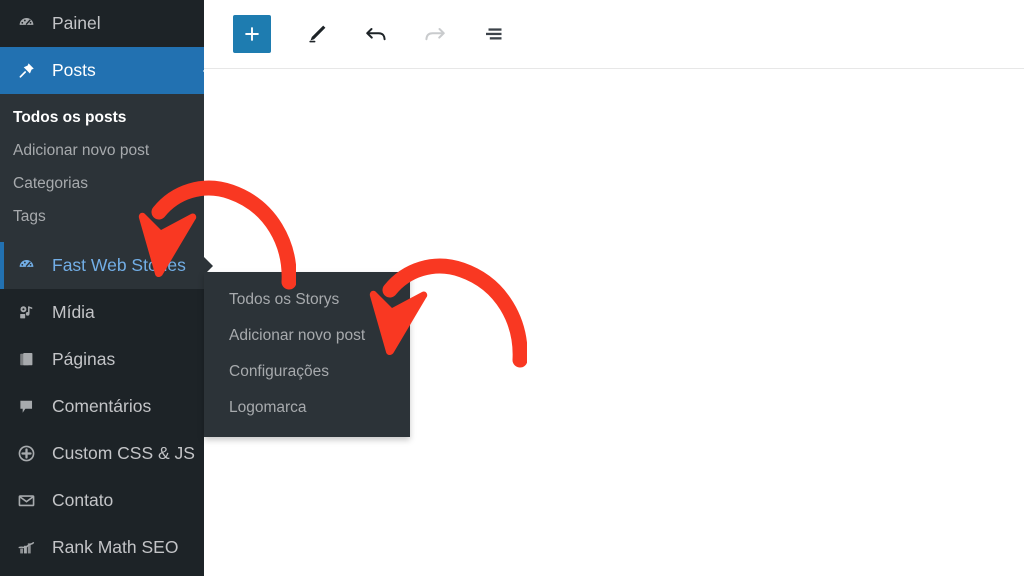 The height and width of the screenshot is (576, 1024). Describe the element at coordinates (307, 372) in the screenshot. I see `flyout-item-configuracoes: Configurações` at that location.